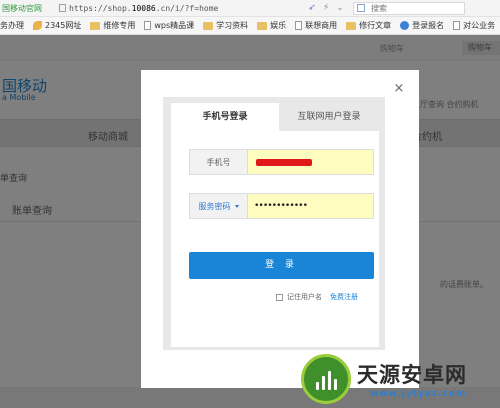 The image size is (500, 408). I want to click on signal-bars-icon, so click(327, 379).